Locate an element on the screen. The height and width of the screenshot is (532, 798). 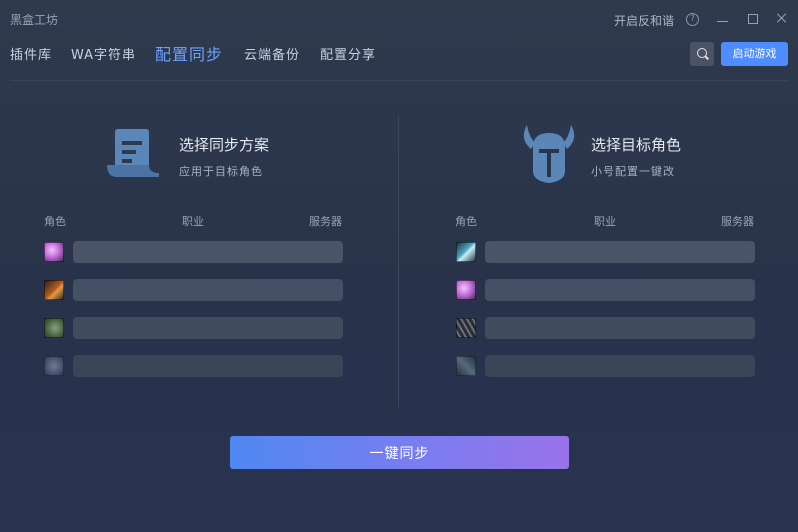
class-icon-claw is located at coordinates (466, 328).